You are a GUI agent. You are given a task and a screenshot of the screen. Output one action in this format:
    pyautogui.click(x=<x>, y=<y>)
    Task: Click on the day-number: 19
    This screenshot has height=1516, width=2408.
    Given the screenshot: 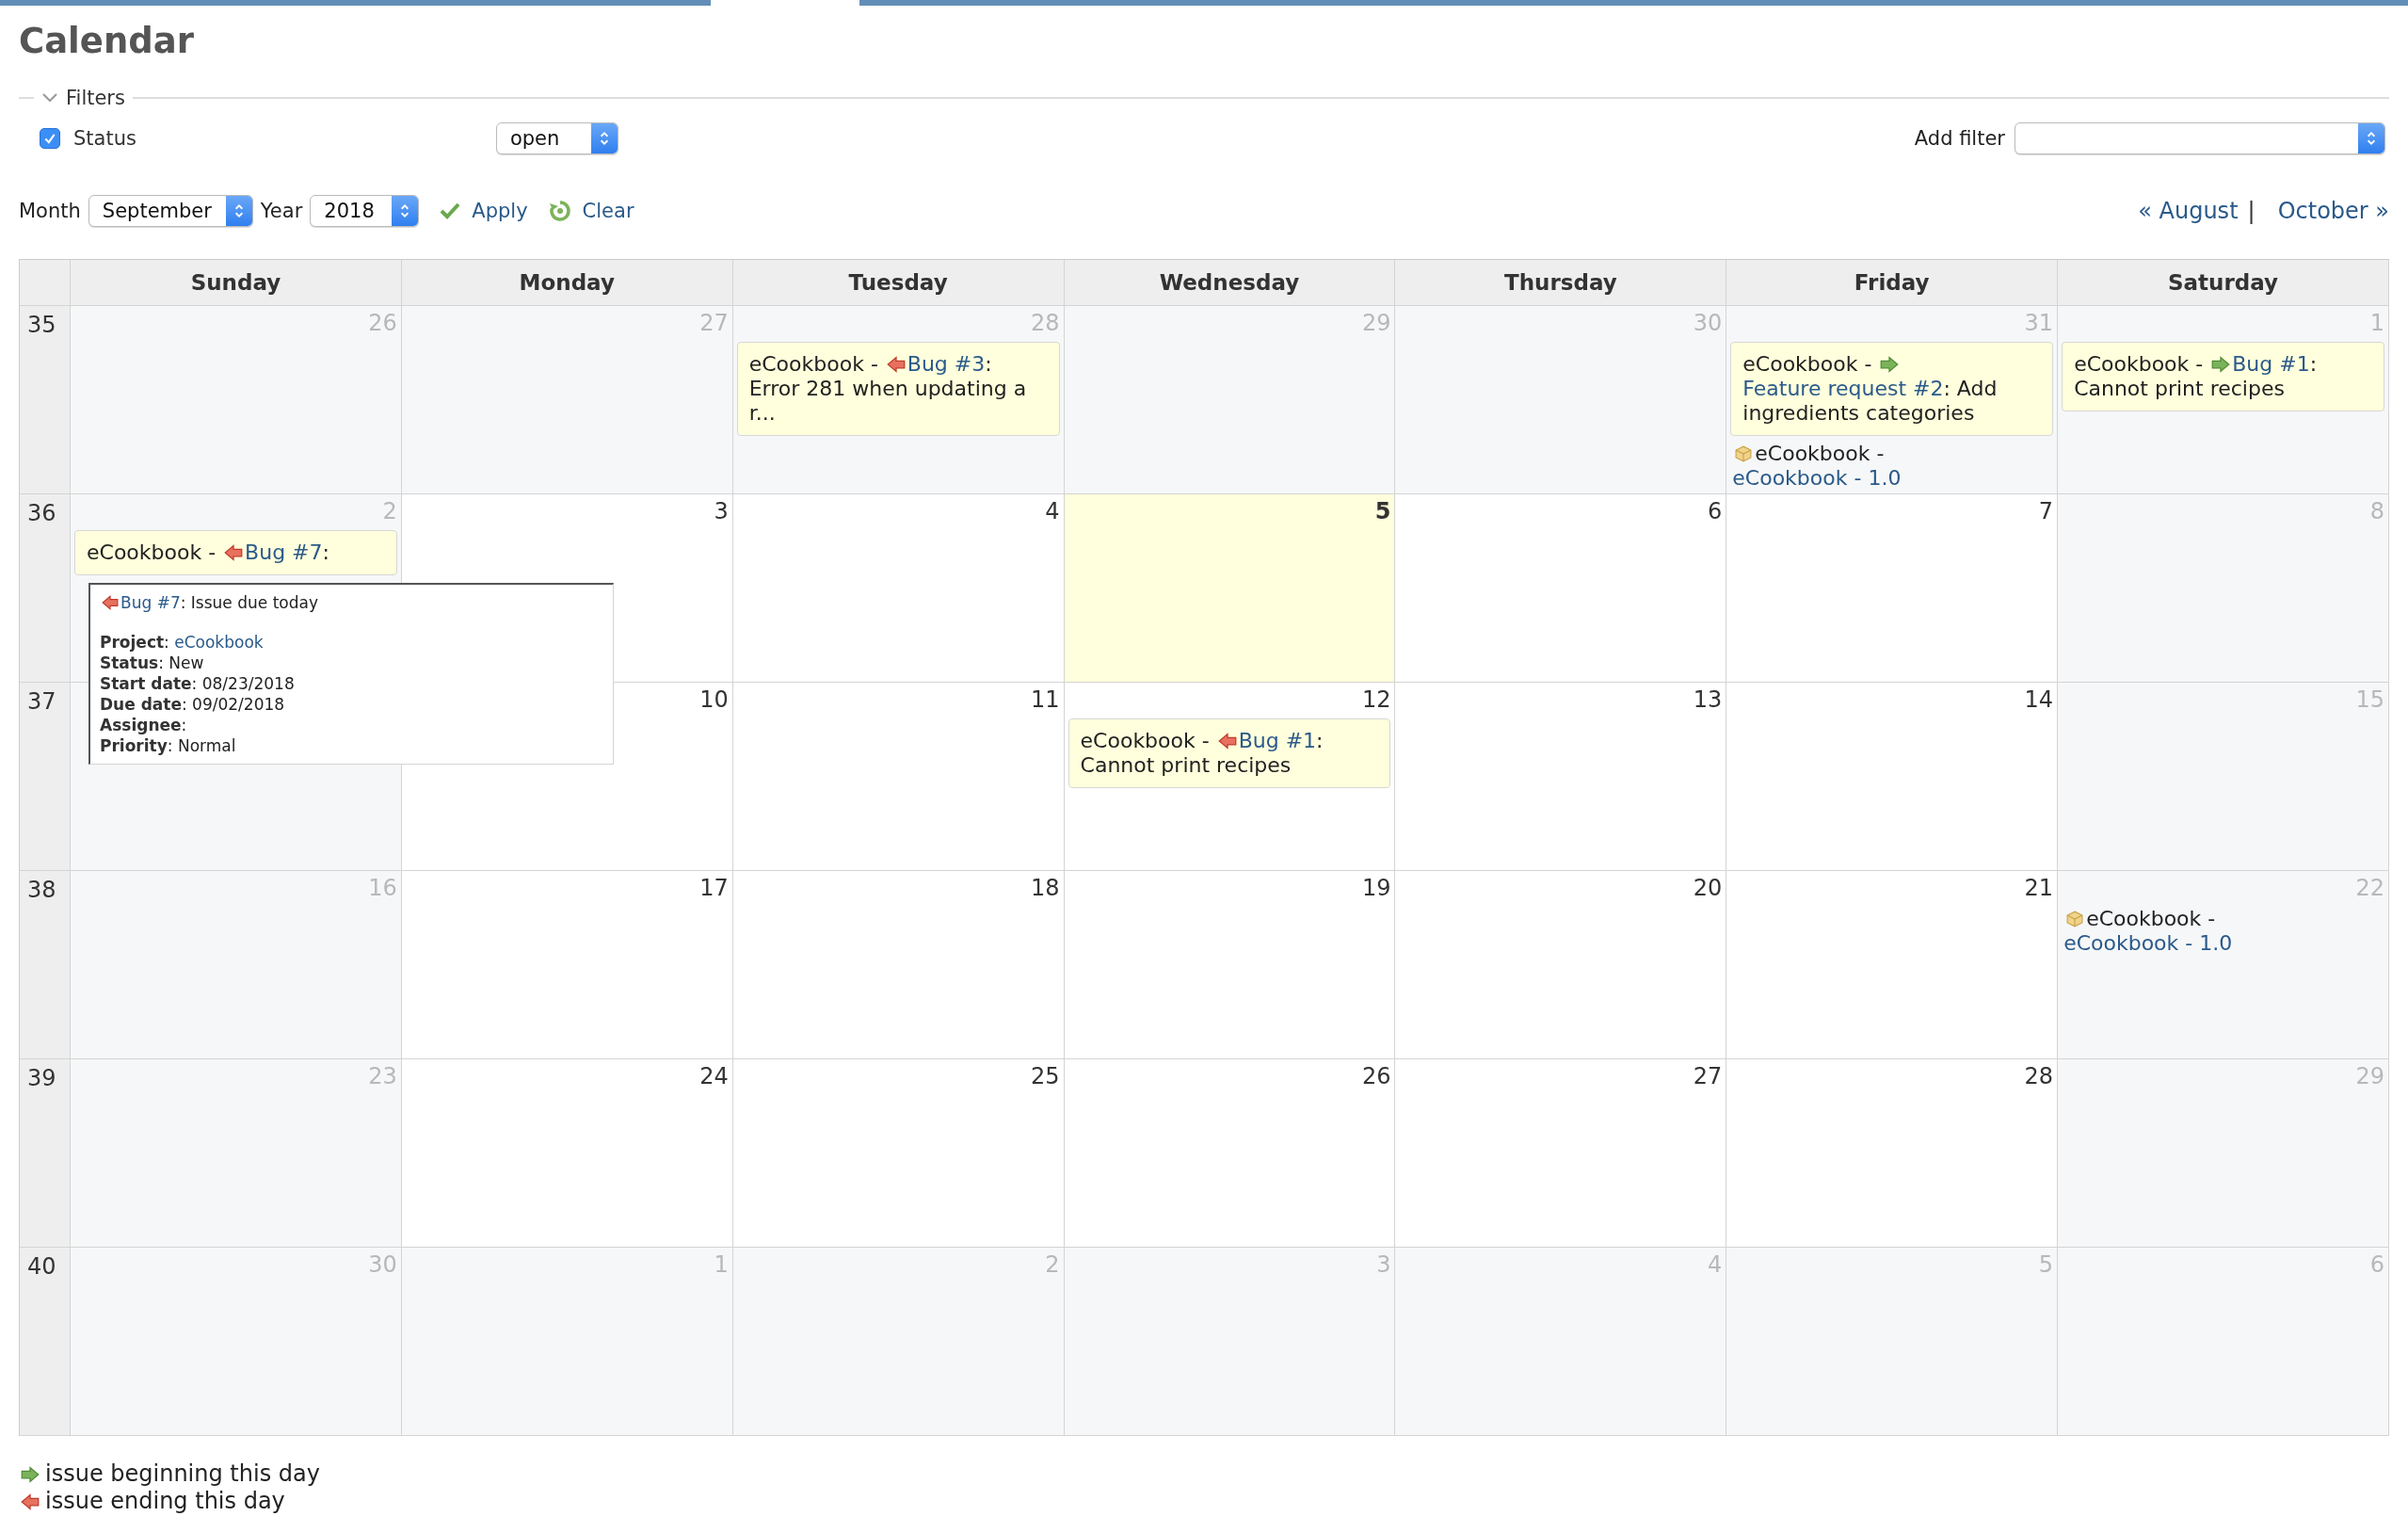 What is the action you would take?
    pyautogui.click(x=1376, y=888)
    